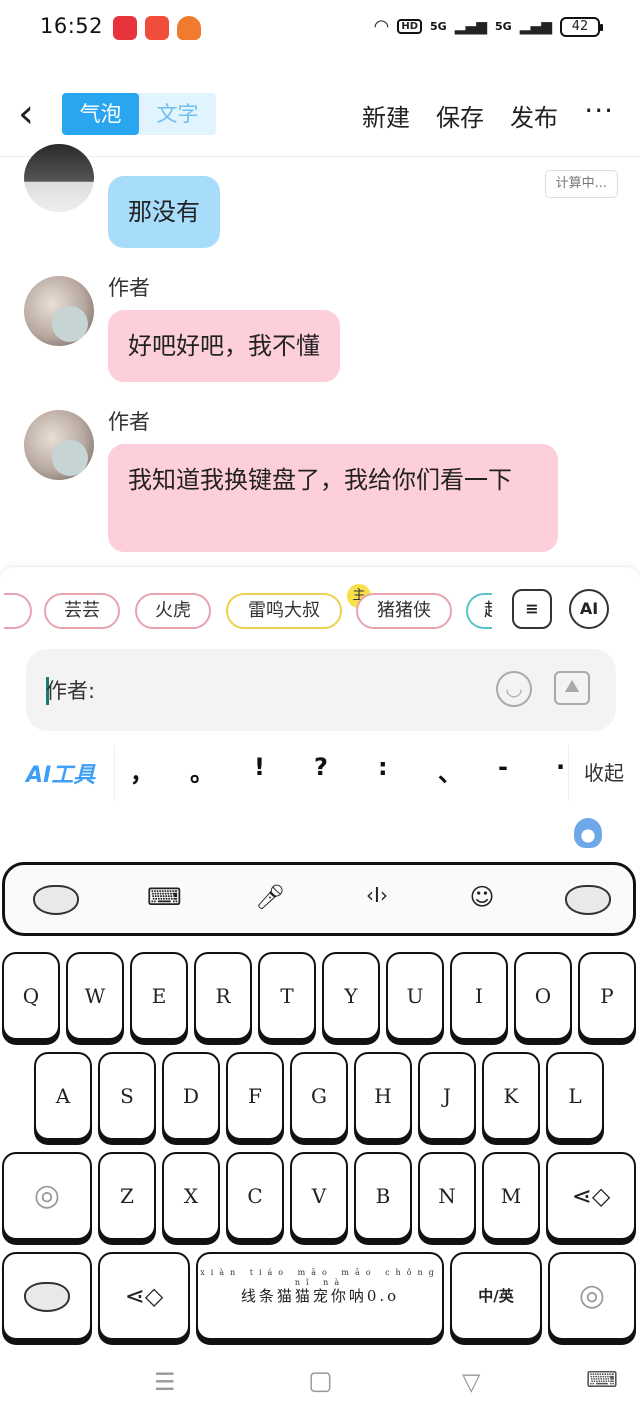  What do you see at coordinates (127, 1196) in the screenshot?
I see `key-z: Z` at bounding box center [127, 1196].